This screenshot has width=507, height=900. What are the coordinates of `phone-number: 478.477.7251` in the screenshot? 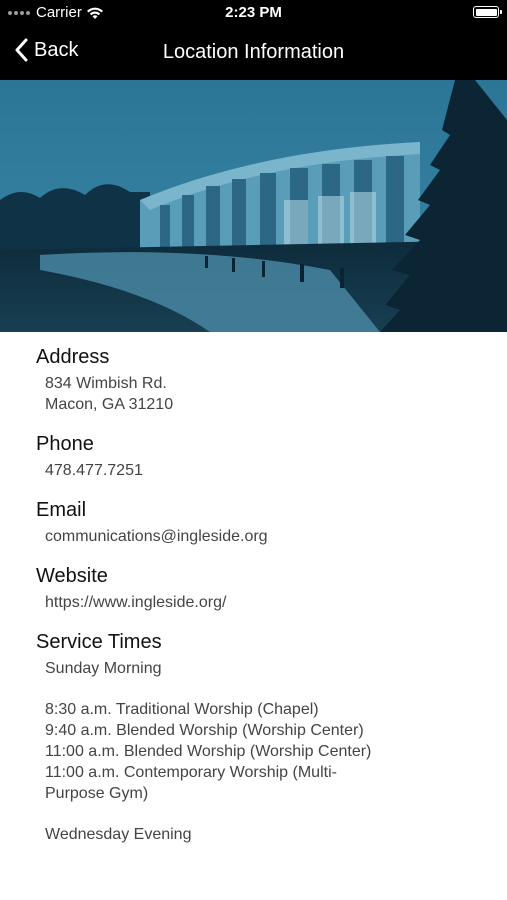 It's located at (261, 470).